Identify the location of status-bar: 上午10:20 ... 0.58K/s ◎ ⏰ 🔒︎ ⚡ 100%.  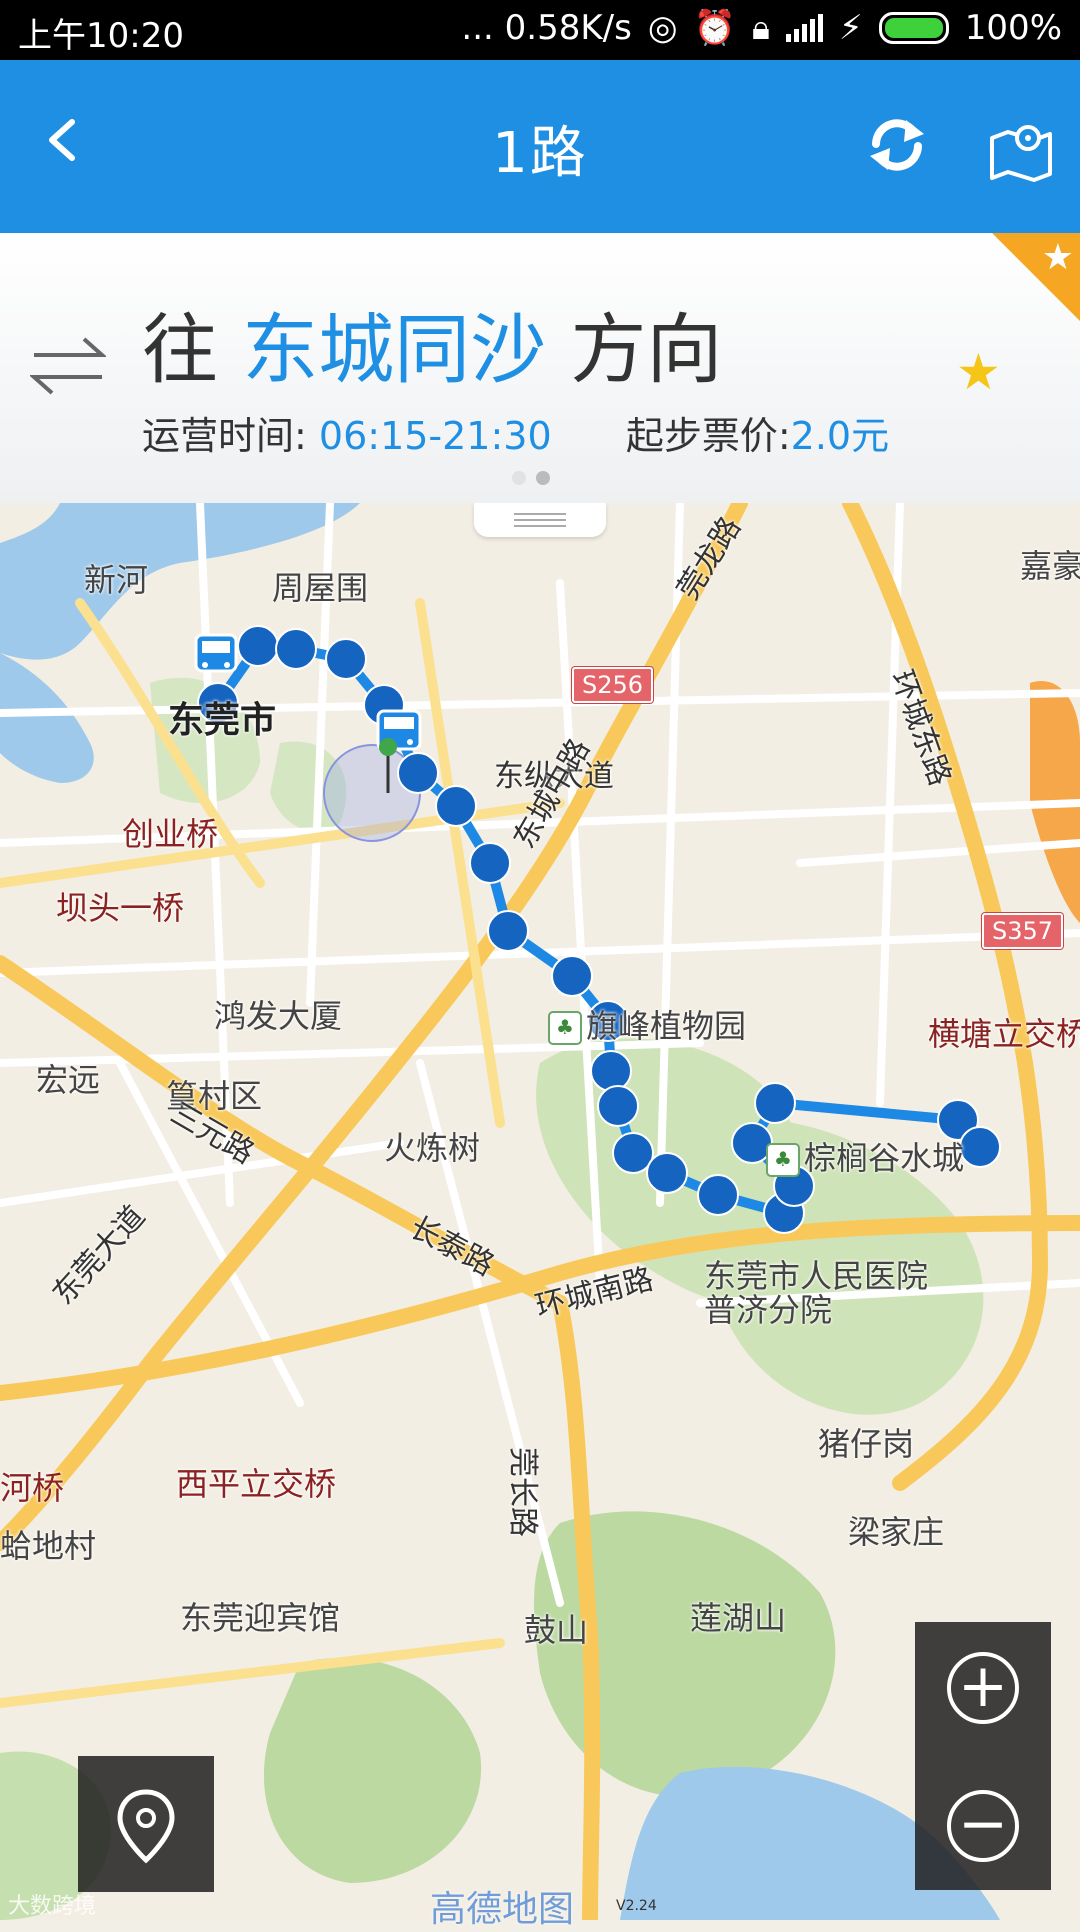
(540, 30).